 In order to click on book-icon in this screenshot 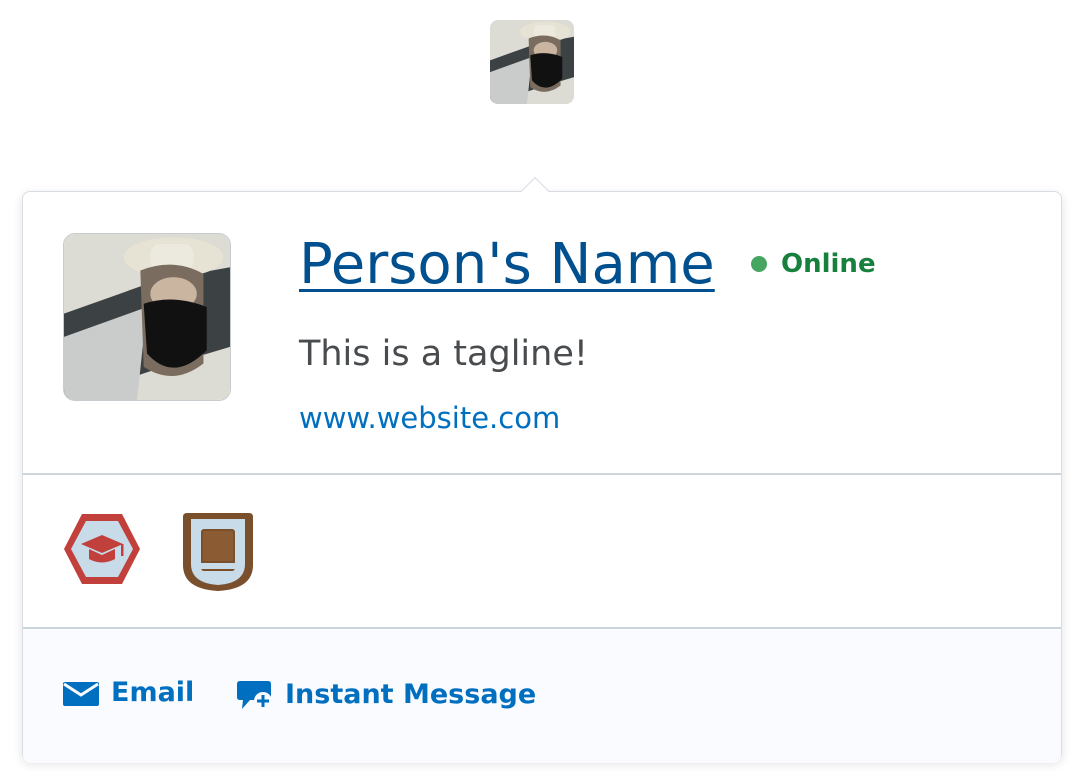, I will do `click(218, 552)`.